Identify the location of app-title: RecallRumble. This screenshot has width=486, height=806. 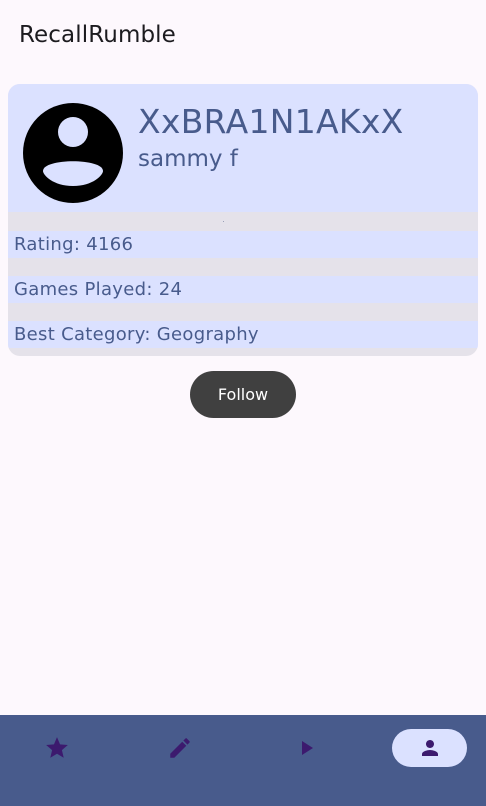
(97, 35).